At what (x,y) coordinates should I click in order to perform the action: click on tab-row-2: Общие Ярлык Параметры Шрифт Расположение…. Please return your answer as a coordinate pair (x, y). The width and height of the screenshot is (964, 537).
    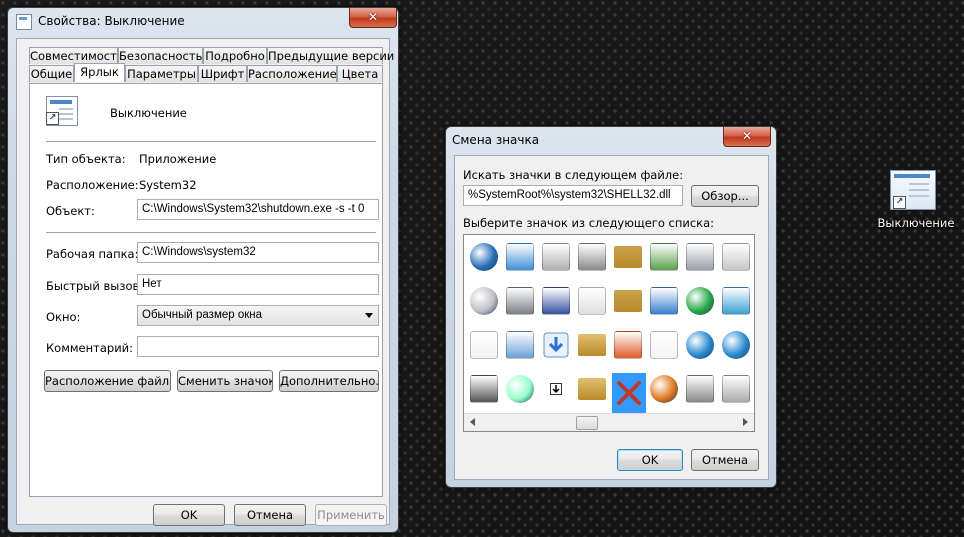
    Looking at the image, I should click on (209, 73).